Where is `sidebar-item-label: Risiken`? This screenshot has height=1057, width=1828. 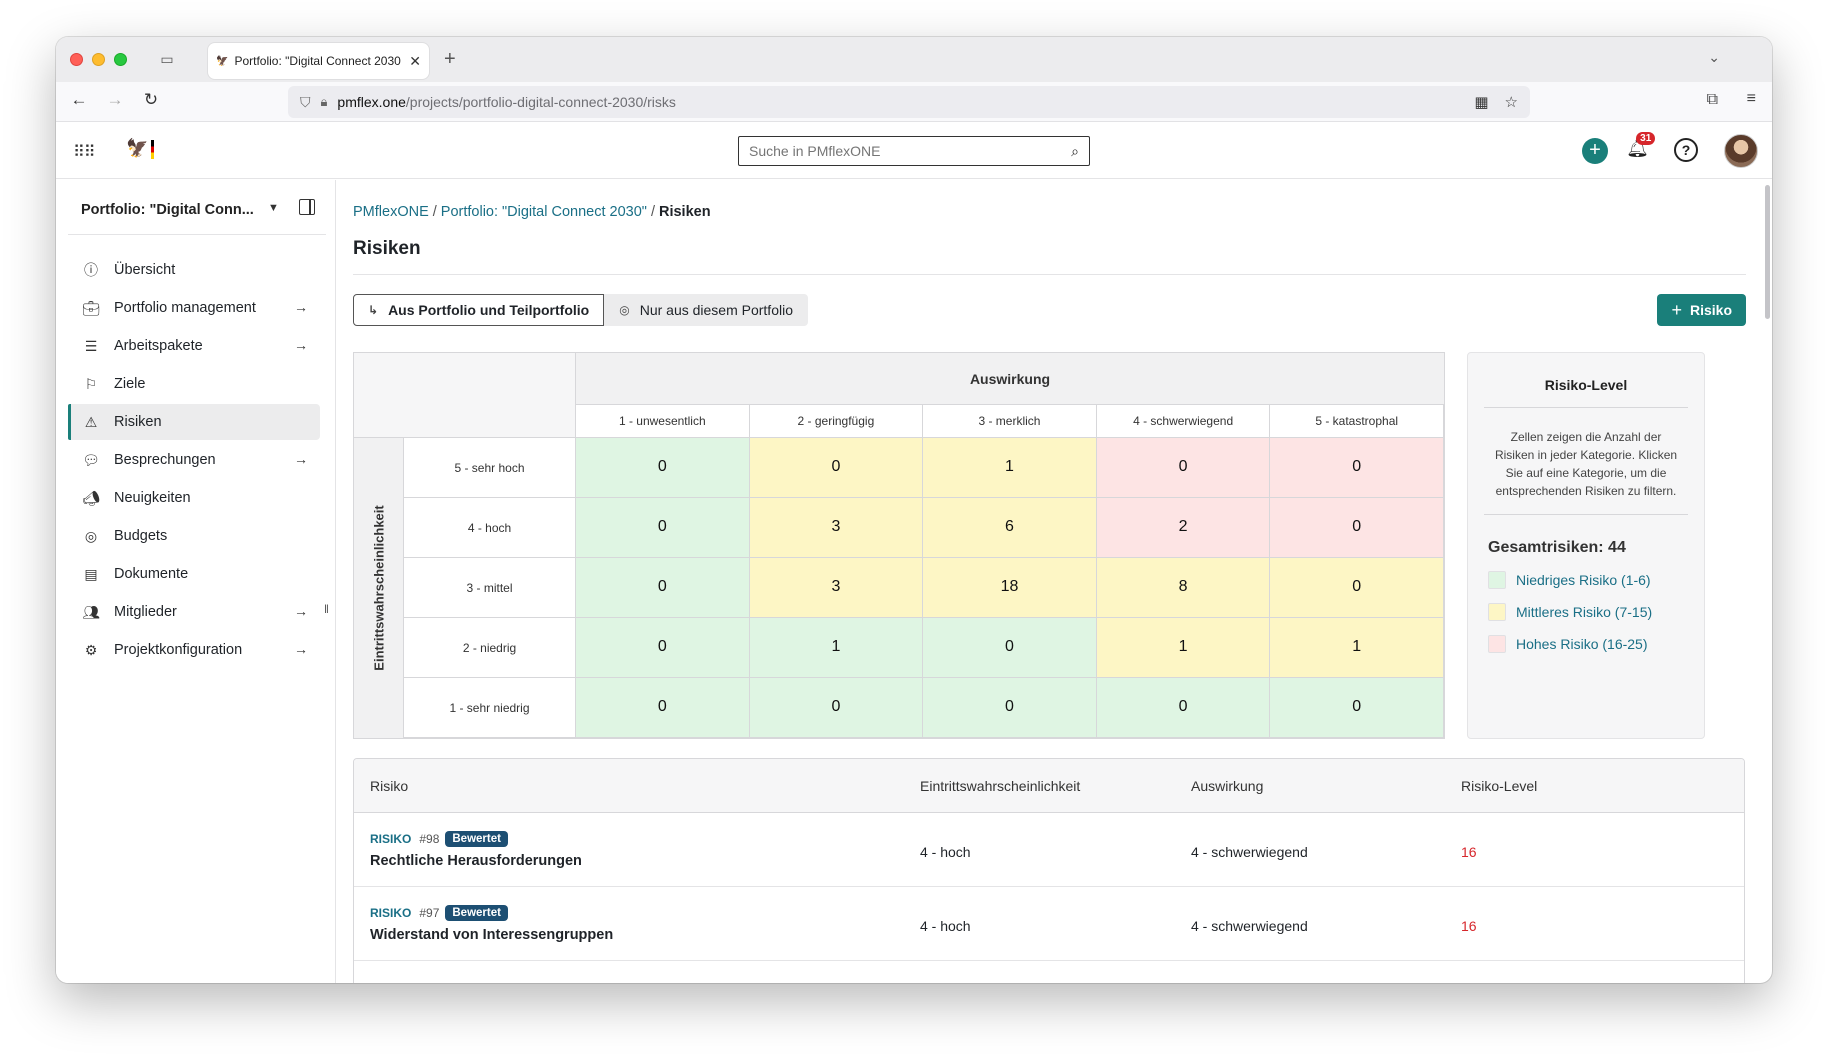
sidebar-item-label: Risiken is located at coordinates (138, 422).